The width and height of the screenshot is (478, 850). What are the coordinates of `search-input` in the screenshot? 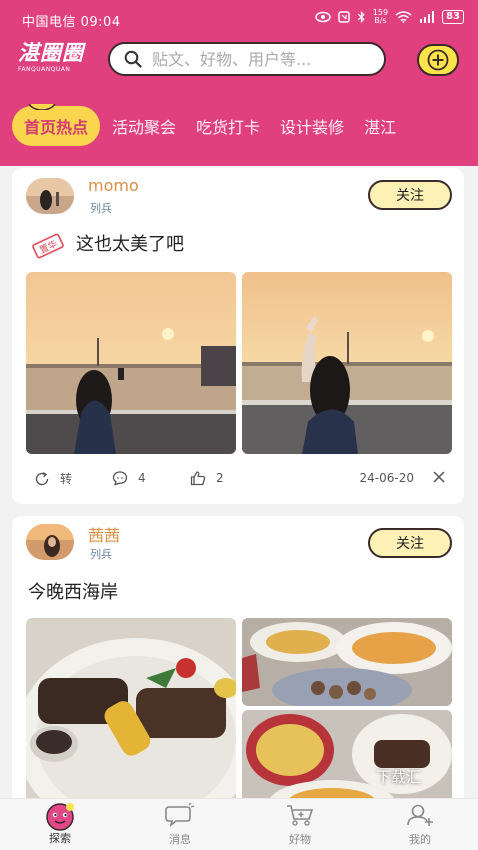 It's located at (262, 59).